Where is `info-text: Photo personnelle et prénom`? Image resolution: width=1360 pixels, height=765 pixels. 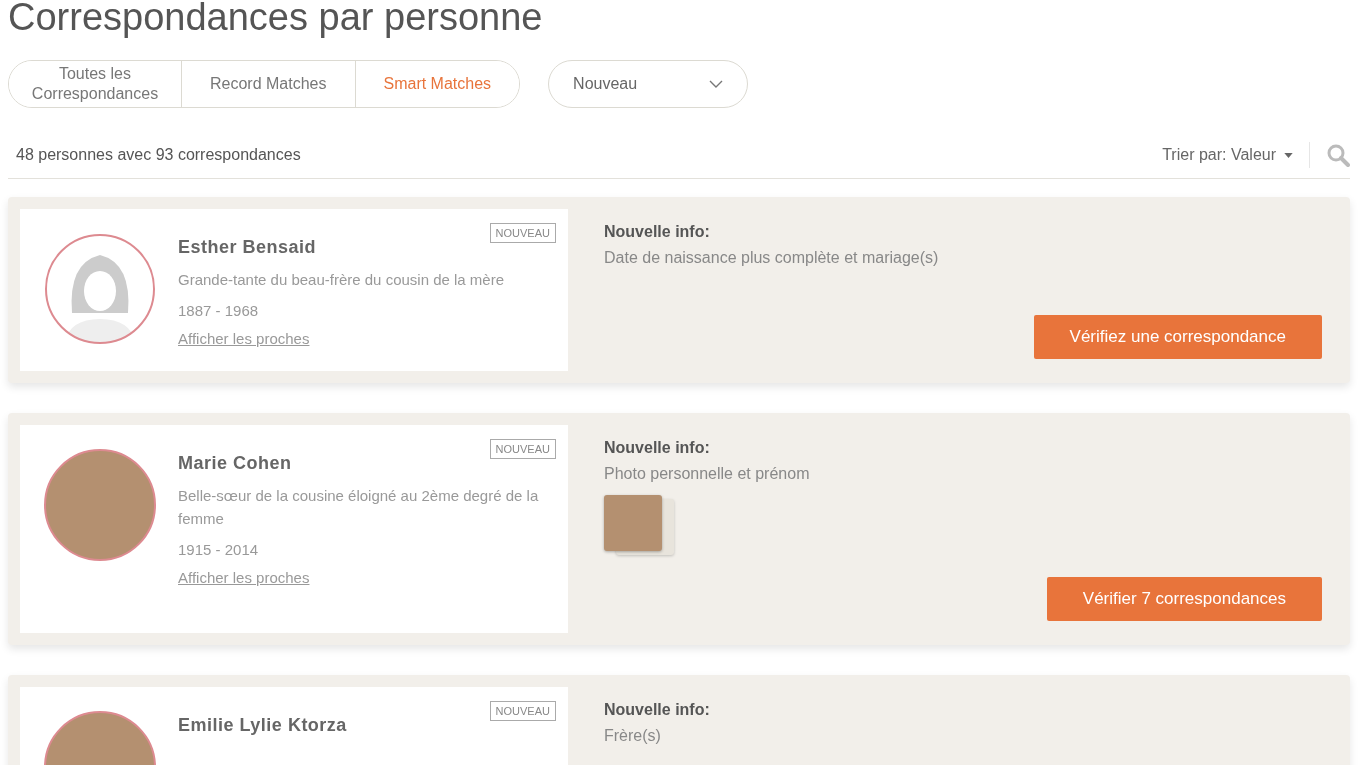 info-text: Photo personnelle et prénom is located at coordinates (707, 474).